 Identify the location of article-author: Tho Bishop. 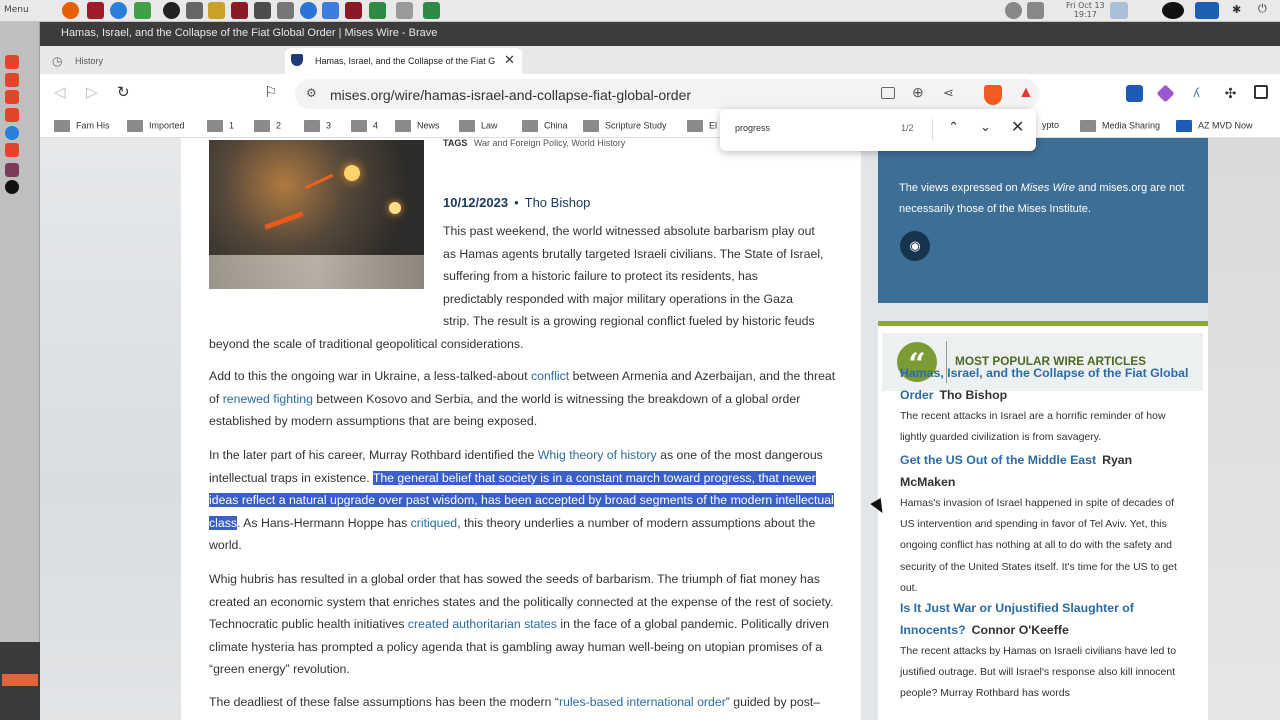
(558, 202).